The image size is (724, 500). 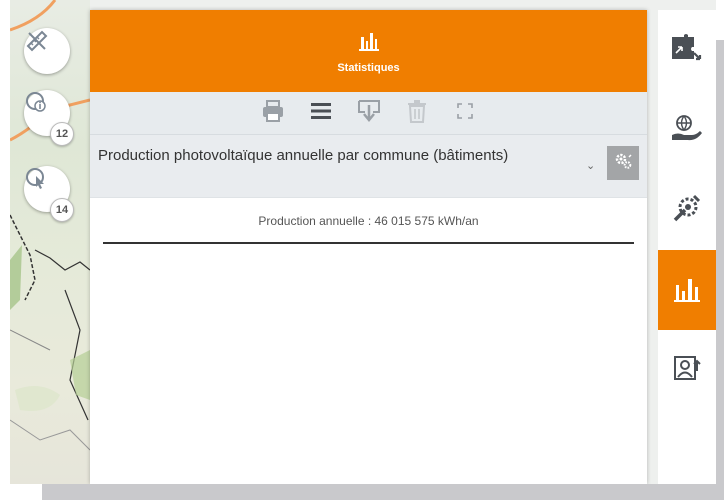 I want to click on contact-export-icon, so click(x=687, y=370).